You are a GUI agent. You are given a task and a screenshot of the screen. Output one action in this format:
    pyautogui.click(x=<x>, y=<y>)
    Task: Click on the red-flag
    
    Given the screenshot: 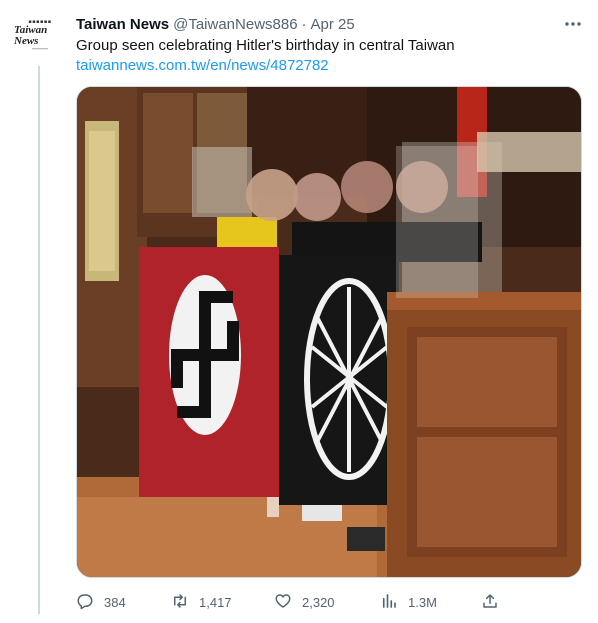 What is the action you would take?
    pyautogui.click(x=209, y=372)
    